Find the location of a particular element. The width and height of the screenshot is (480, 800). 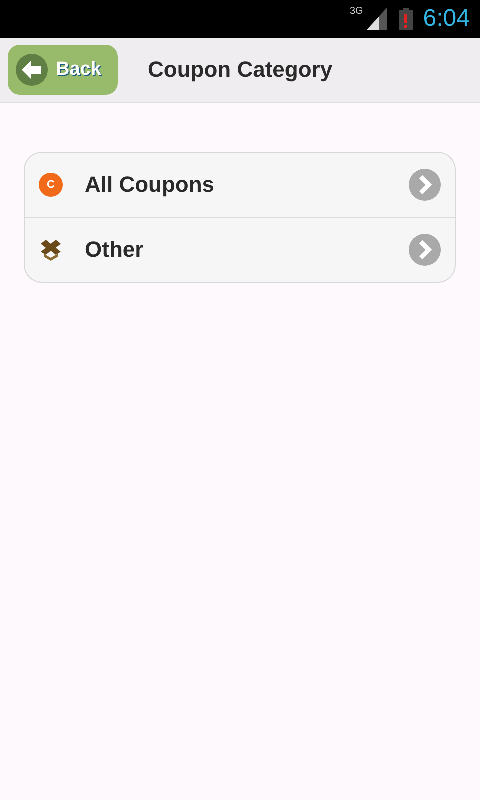

signal-icon is located at coordinates (377, 19).